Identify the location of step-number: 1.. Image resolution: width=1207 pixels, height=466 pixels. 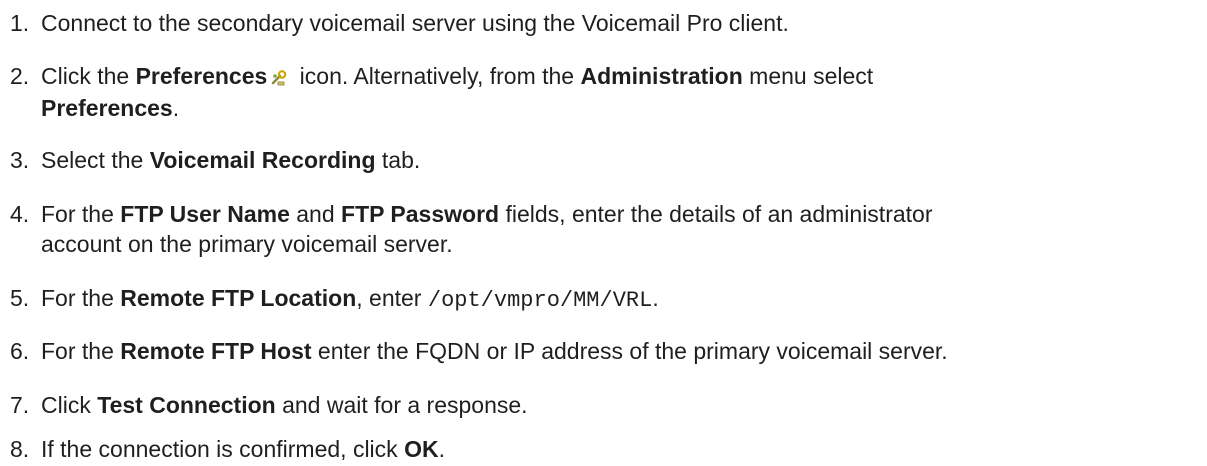
(20, 23).